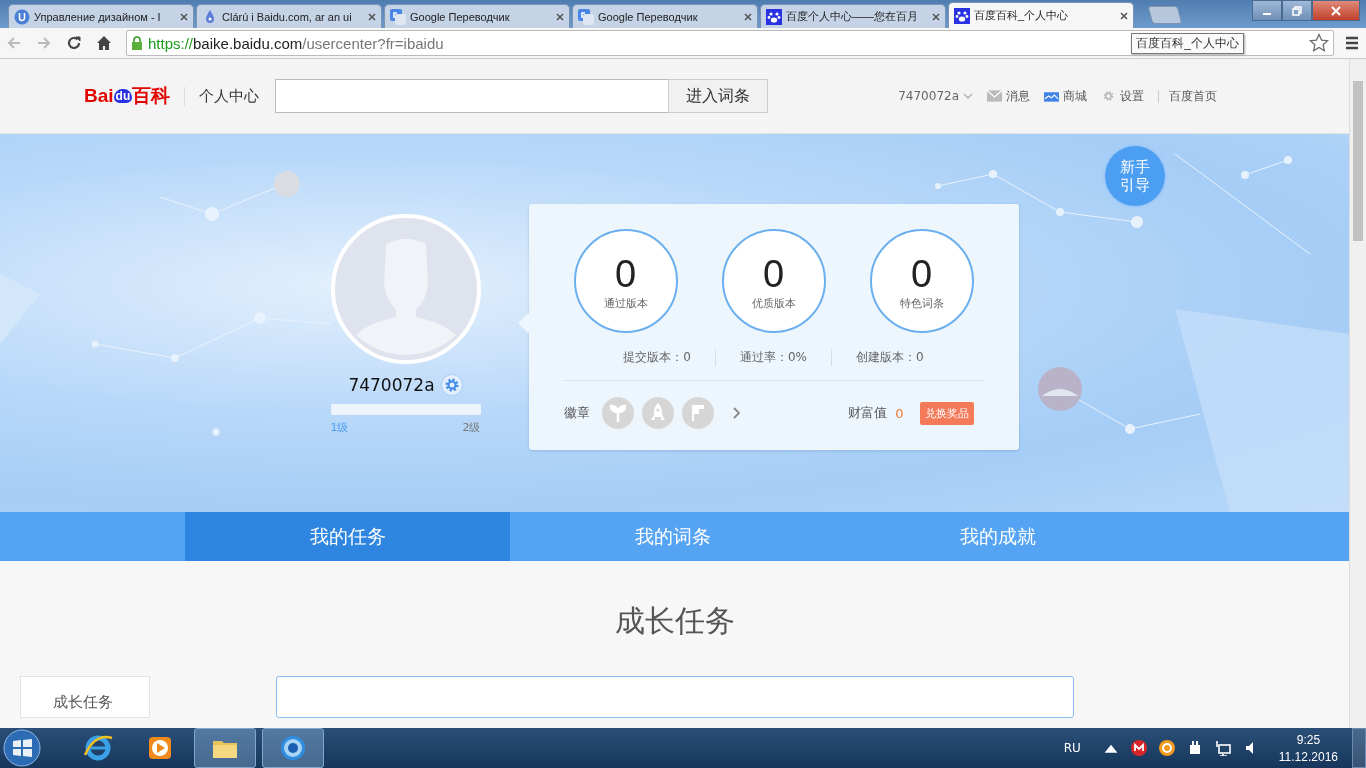 The width and height of the screenshot is (1366, 768). Describe the element at coordinates (1308, 756) in the screenshot. I see `clock-date: 11.12.2016` at that location.